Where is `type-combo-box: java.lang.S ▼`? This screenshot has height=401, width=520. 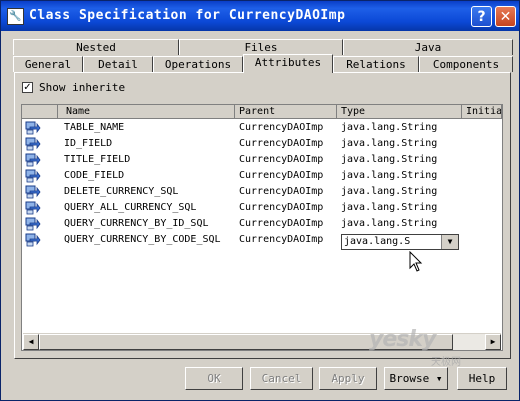
type-combo-box: java.lang.S ▼ is located at coordinates (400, 242).